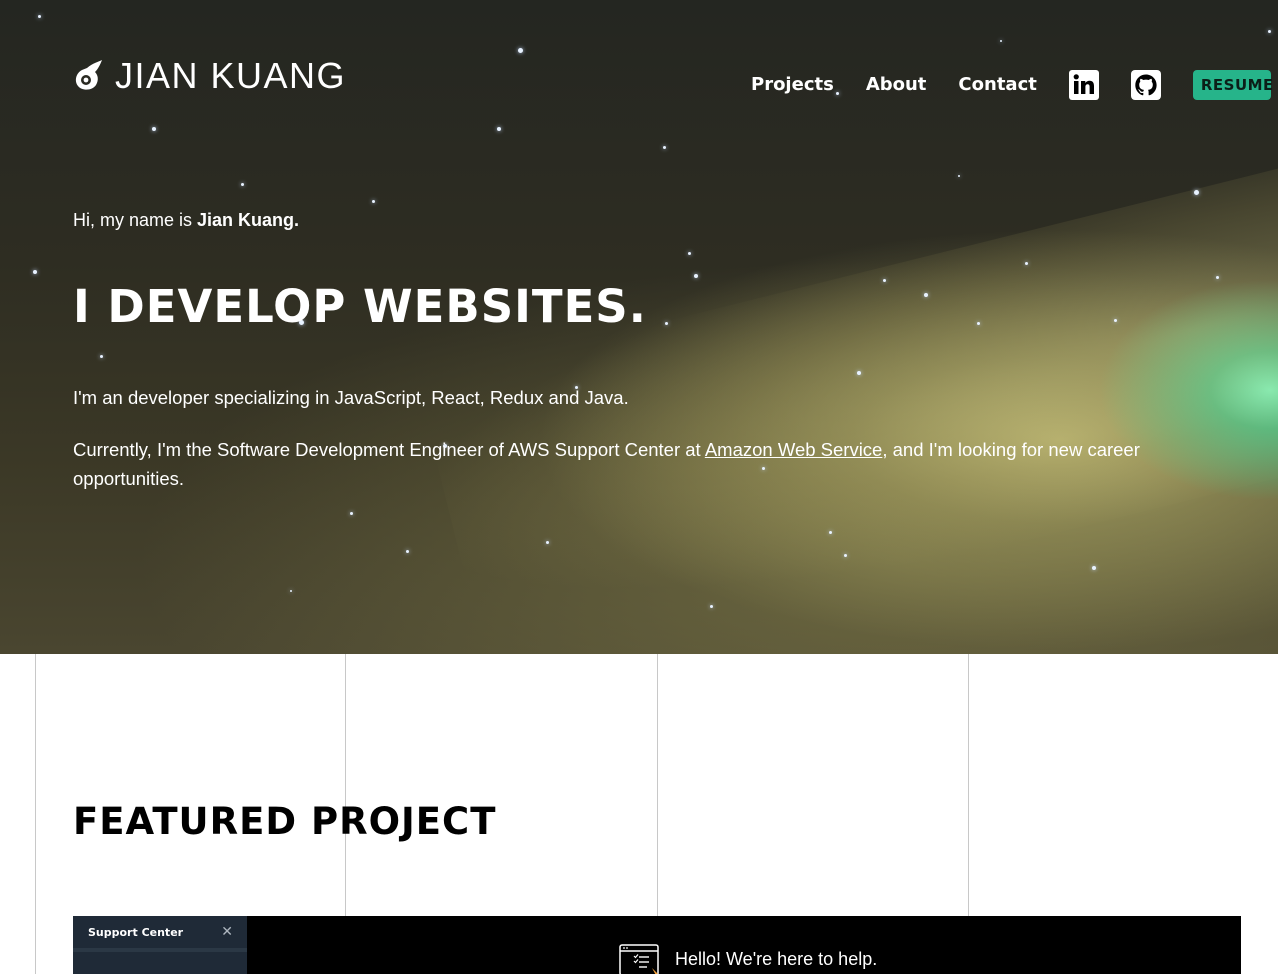 Image resolution: width=1278 pixels, height=974 pixels. Describe the element at coordinates (88, 75) in the screenshot. I see `comet-logo-icon` at that location.